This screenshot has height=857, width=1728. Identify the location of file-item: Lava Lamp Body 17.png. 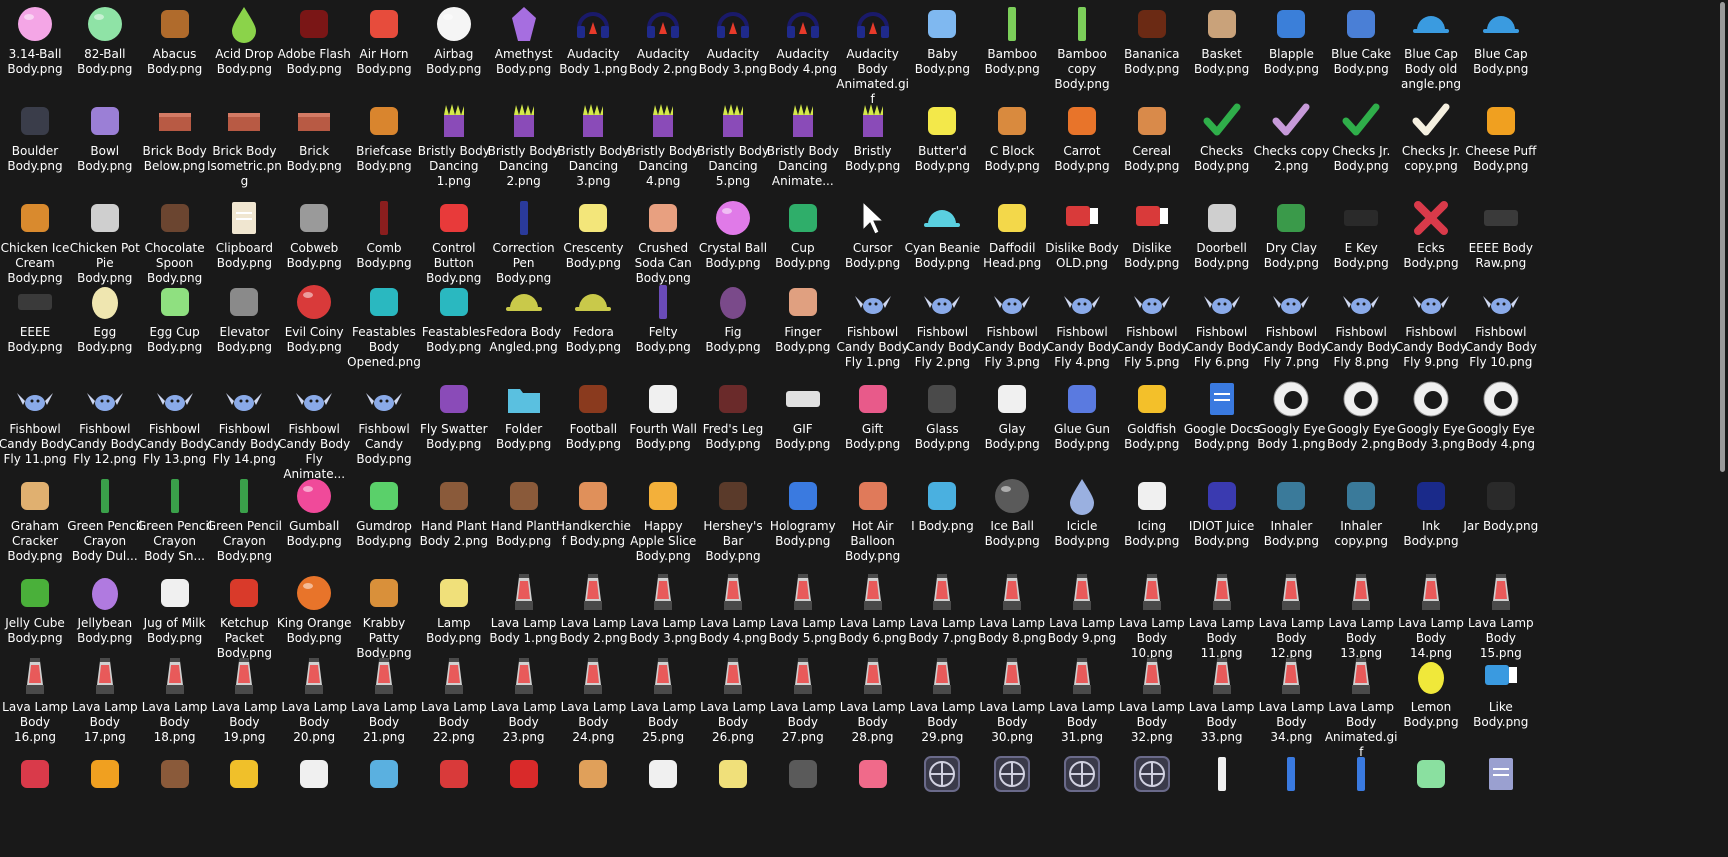
(105, 700).